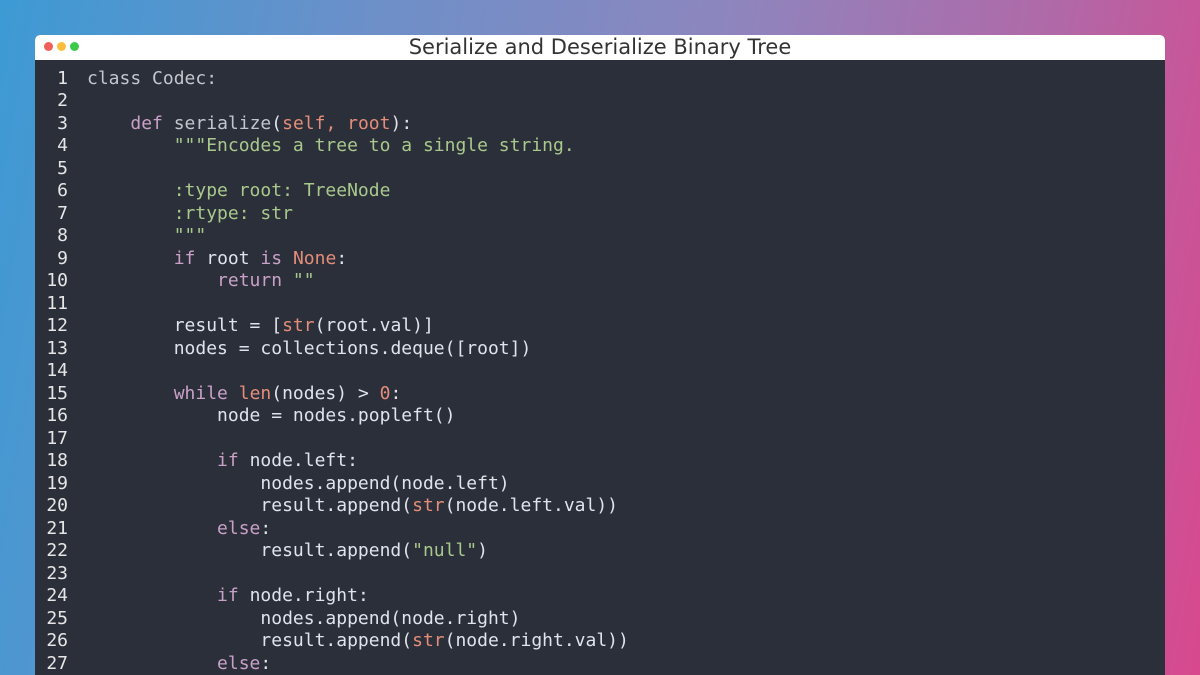 This screenshot has width=1200, height=675. What do you see at coordinates (600, 146) in the screenshot?
I see `code-line: 4 """Encodes a tree to a single string.` at bounding box center [600, 146].